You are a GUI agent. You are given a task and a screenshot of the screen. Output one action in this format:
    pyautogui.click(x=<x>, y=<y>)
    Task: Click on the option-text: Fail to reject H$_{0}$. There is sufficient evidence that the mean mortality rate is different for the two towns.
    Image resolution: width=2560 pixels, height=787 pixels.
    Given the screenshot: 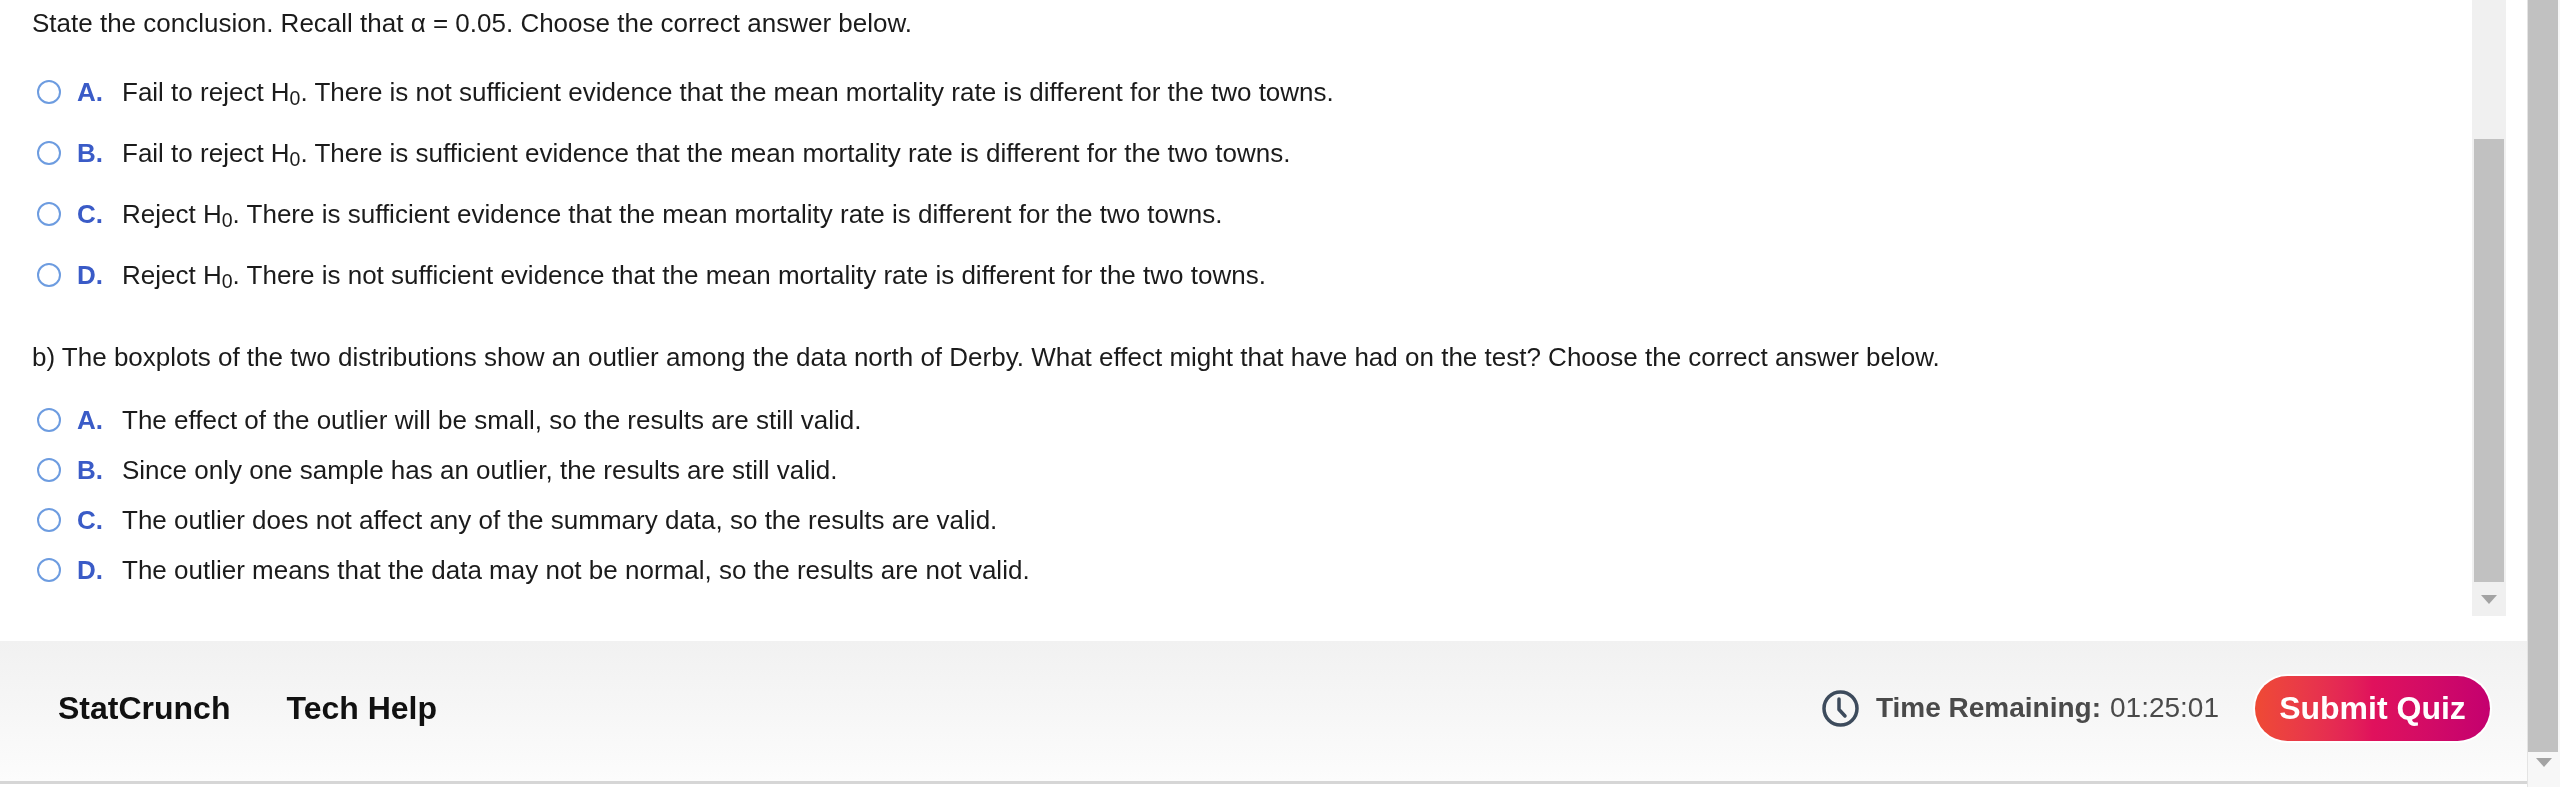 What is the action you would take?
    pyautogui.click(x=706, y=152)
    